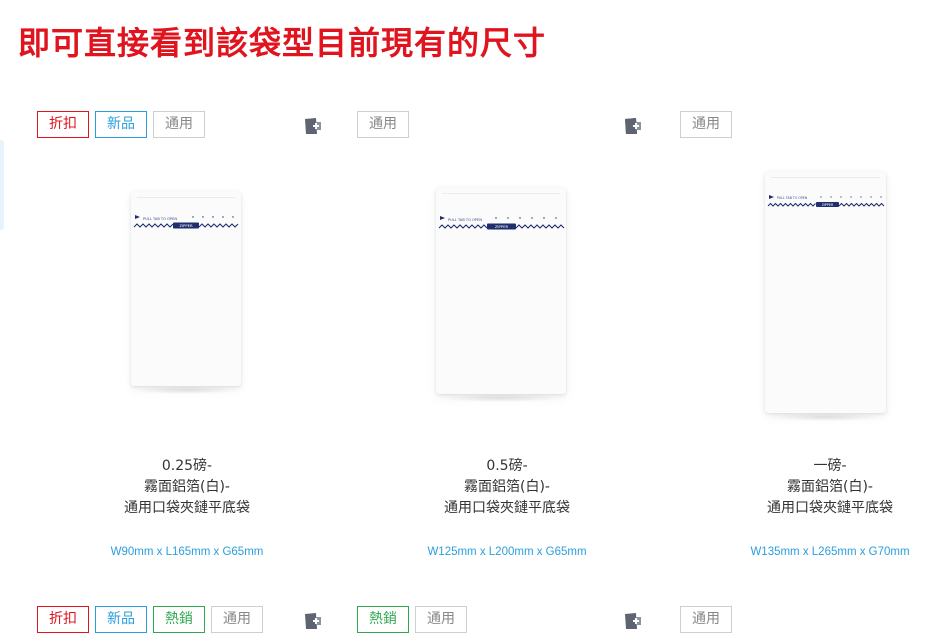  Describe the element at coordinates (830, 552) in the screenshot. I see `product-size: W135mm x L265mm x G70mm` at that location.